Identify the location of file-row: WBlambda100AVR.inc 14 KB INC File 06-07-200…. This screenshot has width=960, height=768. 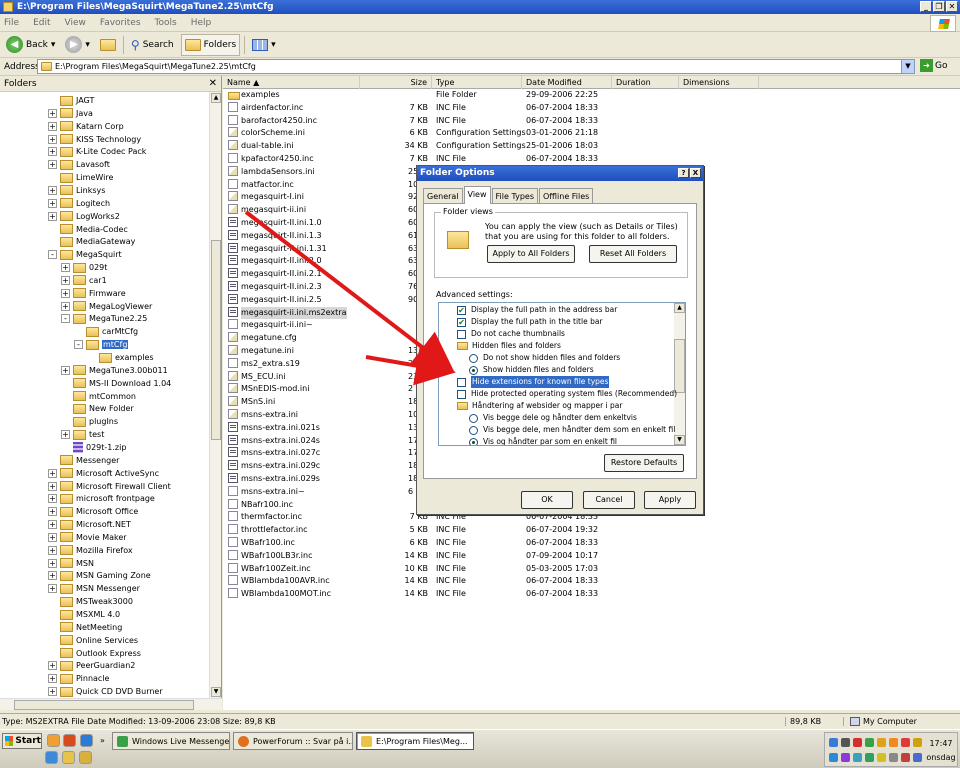
(591, 581).